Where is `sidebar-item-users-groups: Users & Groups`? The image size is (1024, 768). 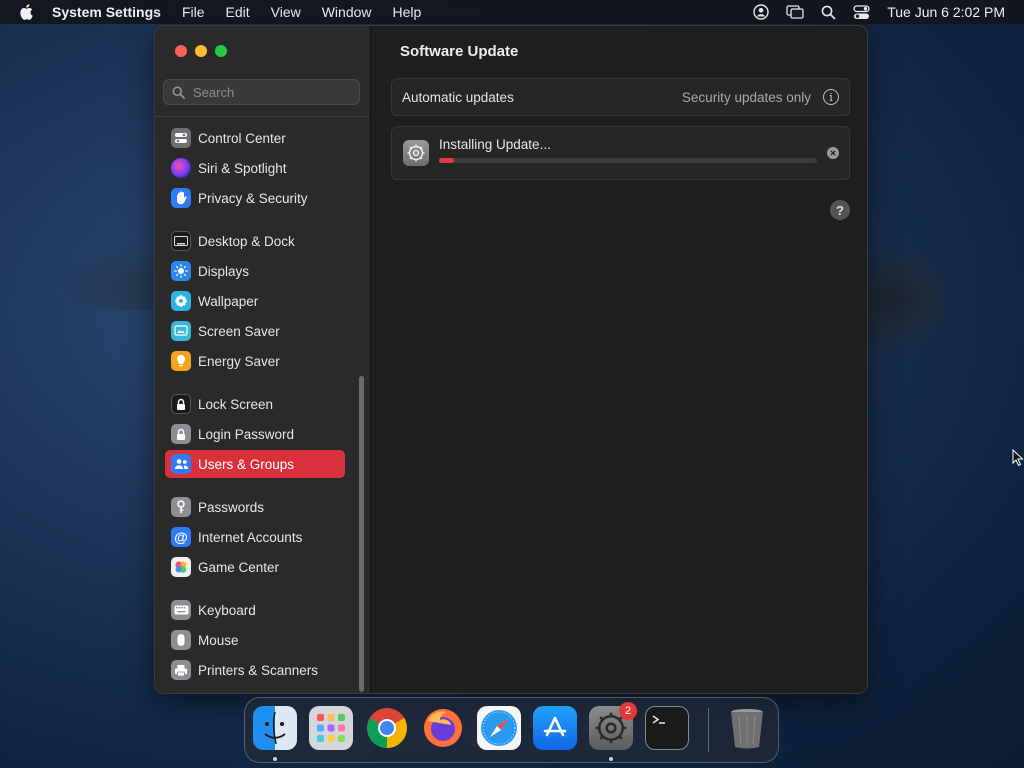 sidebar-item-users-groups: Users & Groups is located at coordinates (255, 464).